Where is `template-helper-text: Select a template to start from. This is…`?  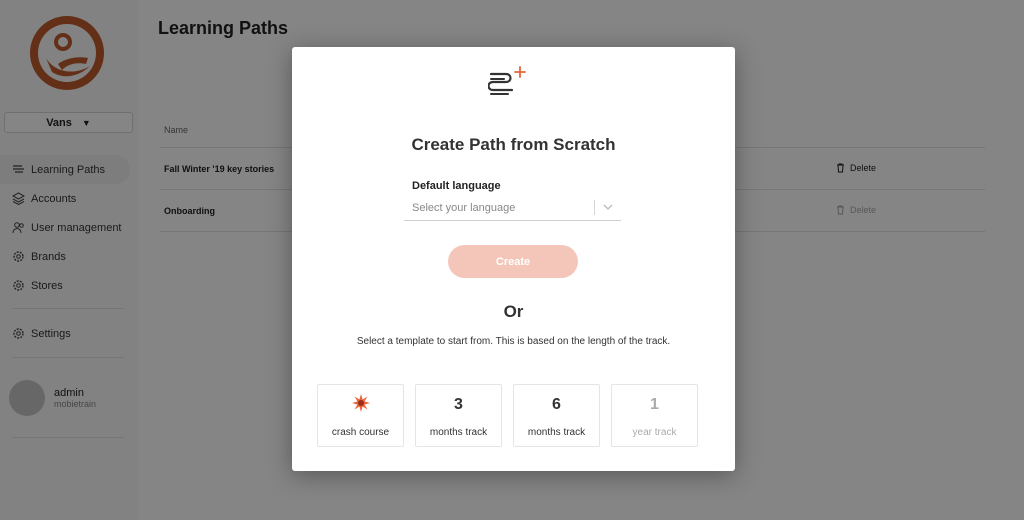 template-helper-text: Select a template to start from. This is… is located at coordinates (513, 341).